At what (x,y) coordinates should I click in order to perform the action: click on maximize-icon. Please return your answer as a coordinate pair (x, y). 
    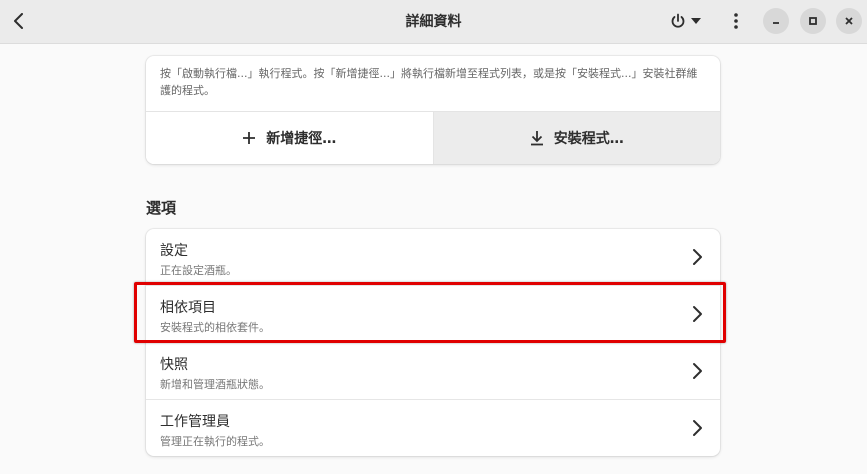
    Looking at the image, I should click on (813, 21).